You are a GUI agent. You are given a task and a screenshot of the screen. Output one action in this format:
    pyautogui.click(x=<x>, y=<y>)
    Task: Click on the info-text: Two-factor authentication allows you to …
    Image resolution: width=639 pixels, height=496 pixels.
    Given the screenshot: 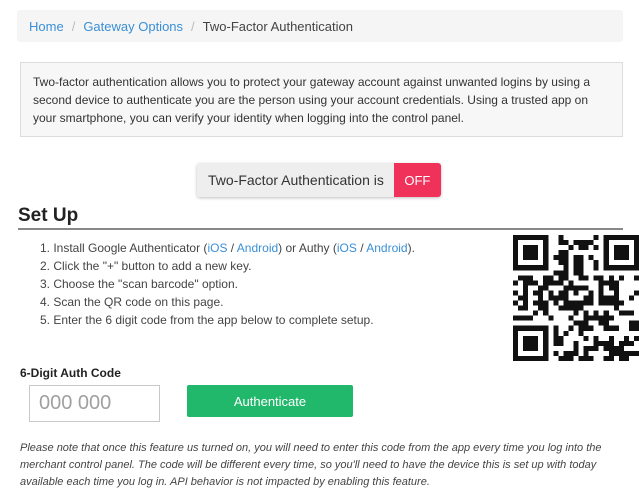 What is the action you would take?
    pyautogui.click(x=311, y=100)
    